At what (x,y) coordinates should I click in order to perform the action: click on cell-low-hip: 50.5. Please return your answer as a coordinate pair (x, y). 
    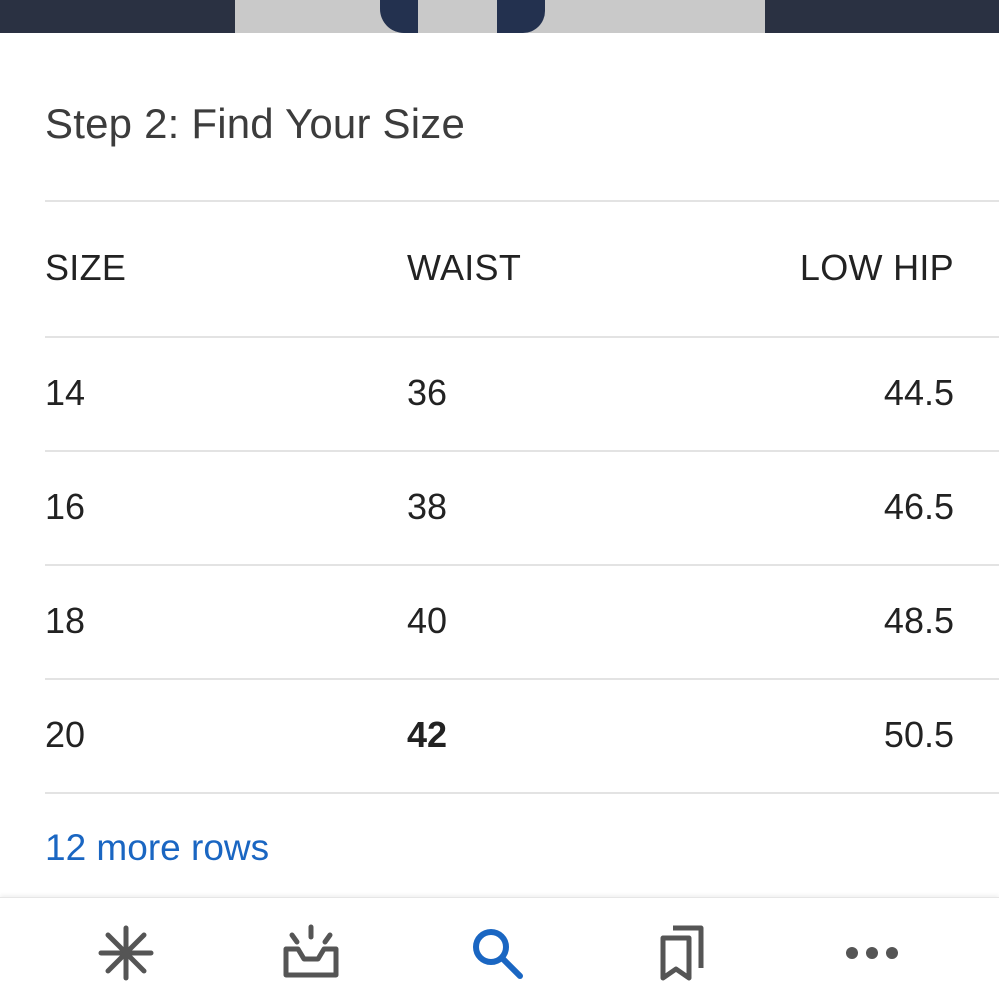
    Looking at the image, I should click on (918, 734).